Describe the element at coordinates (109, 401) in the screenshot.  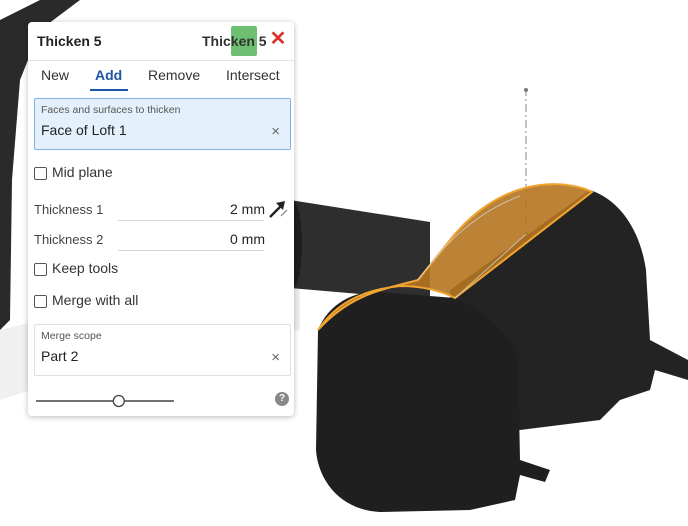
I see `preview-slider` at that location.